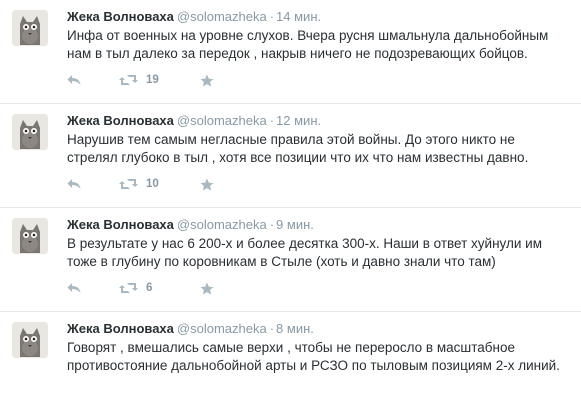 The height and width of the screenshot is (405, 581). I want to click on tweet-header: Жека Волноваха @solomazheka · 9 мин., so click(190, 225).